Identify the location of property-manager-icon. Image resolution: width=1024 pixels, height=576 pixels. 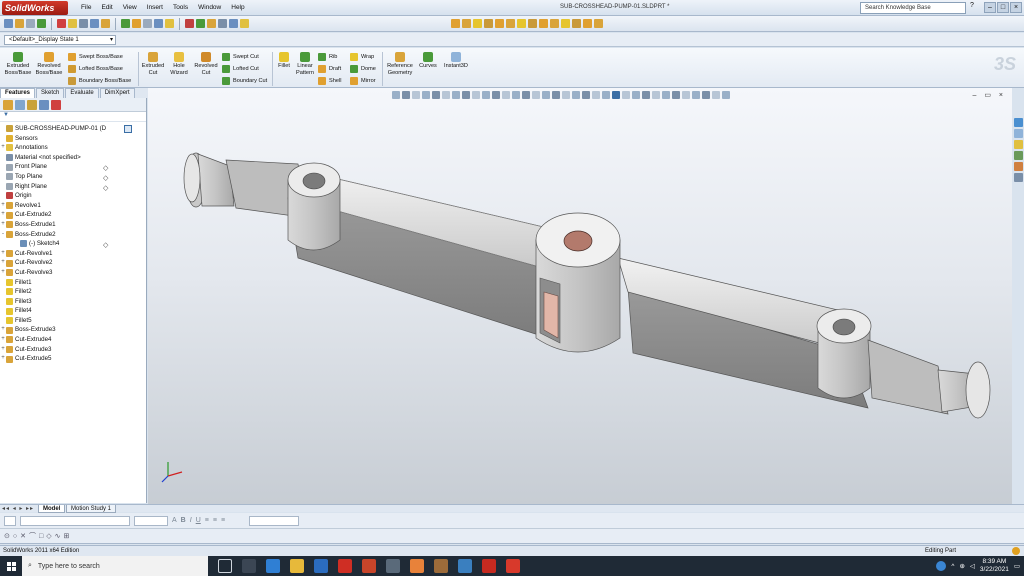
(20, 104).